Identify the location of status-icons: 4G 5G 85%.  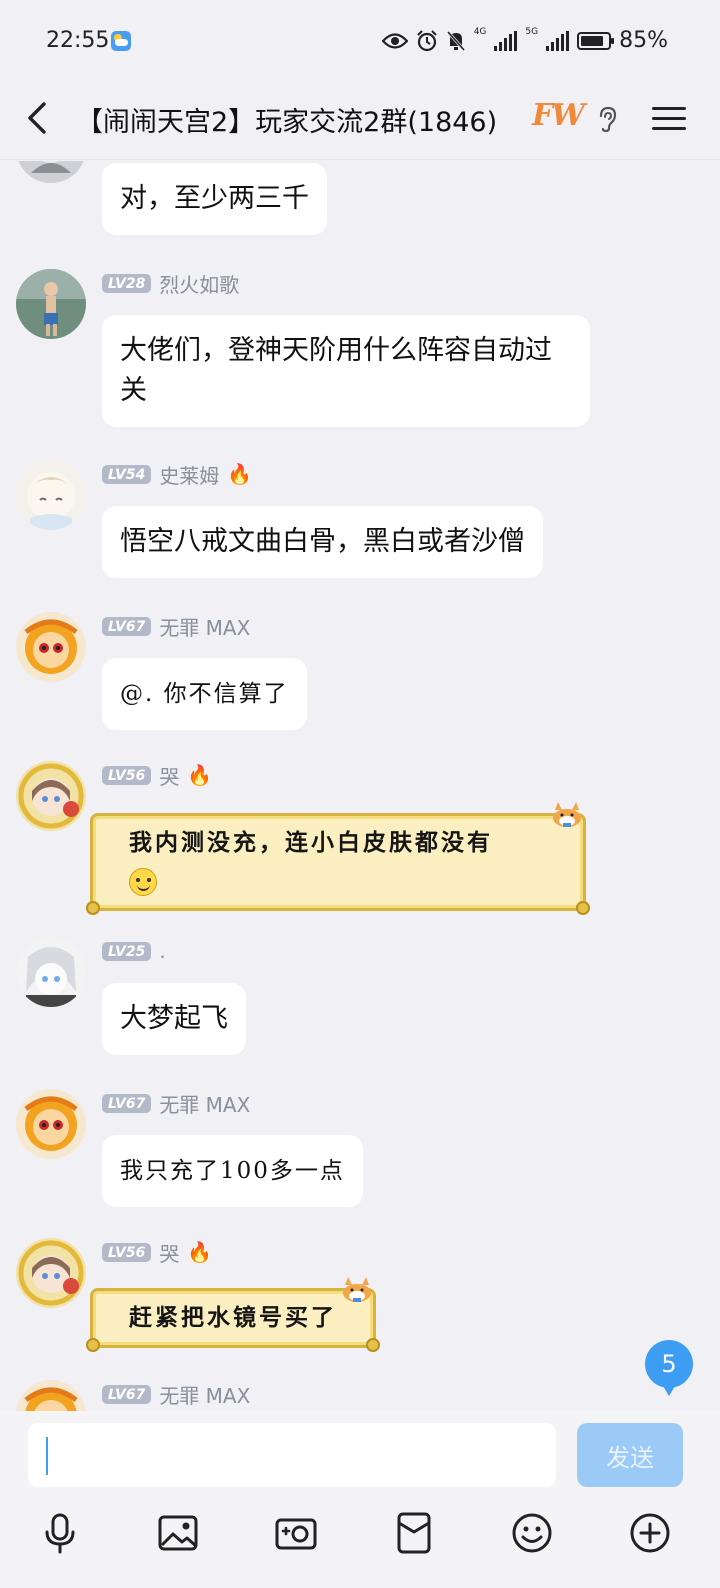
(524, 40).